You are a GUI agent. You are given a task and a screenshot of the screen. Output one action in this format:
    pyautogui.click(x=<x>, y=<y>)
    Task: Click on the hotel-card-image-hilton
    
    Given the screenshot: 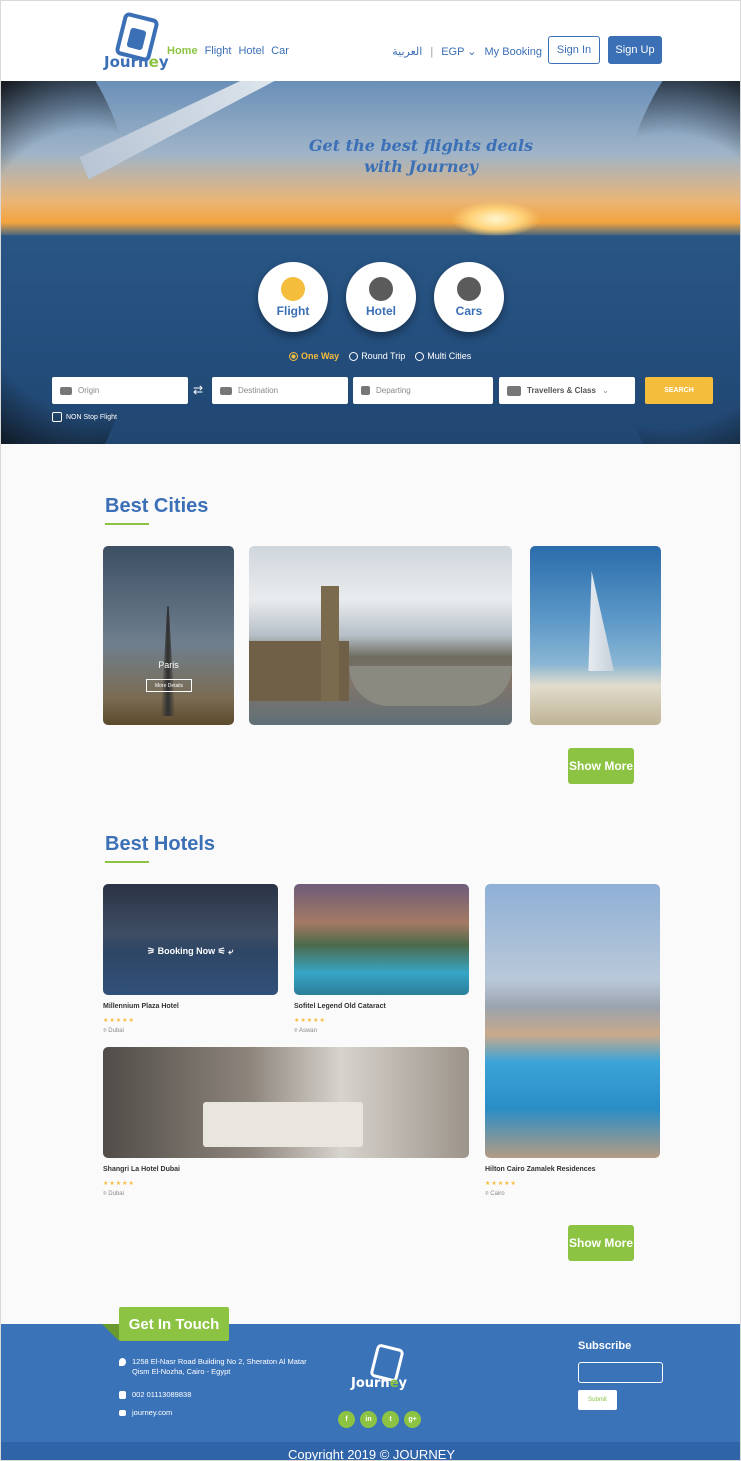 What is the action you would take?
    pyautogui.click(x=572, y=1021)
    